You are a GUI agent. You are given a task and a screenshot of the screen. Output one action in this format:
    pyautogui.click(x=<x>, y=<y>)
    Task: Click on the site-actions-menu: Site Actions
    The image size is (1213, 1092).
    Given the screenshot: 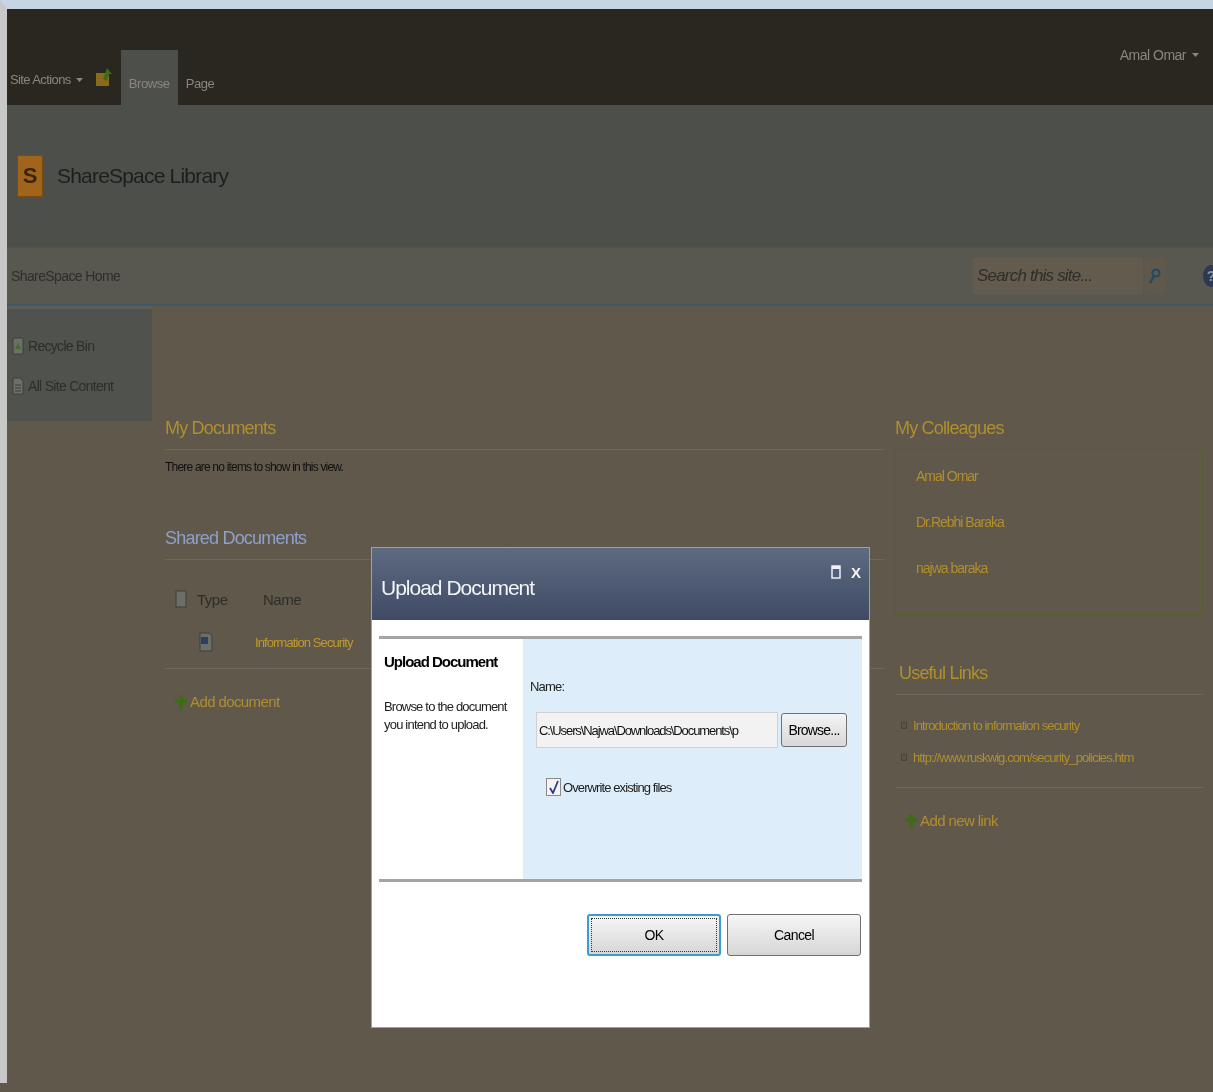 What is the action you would take?
    pyautogui.click(x=48, y=88)
    